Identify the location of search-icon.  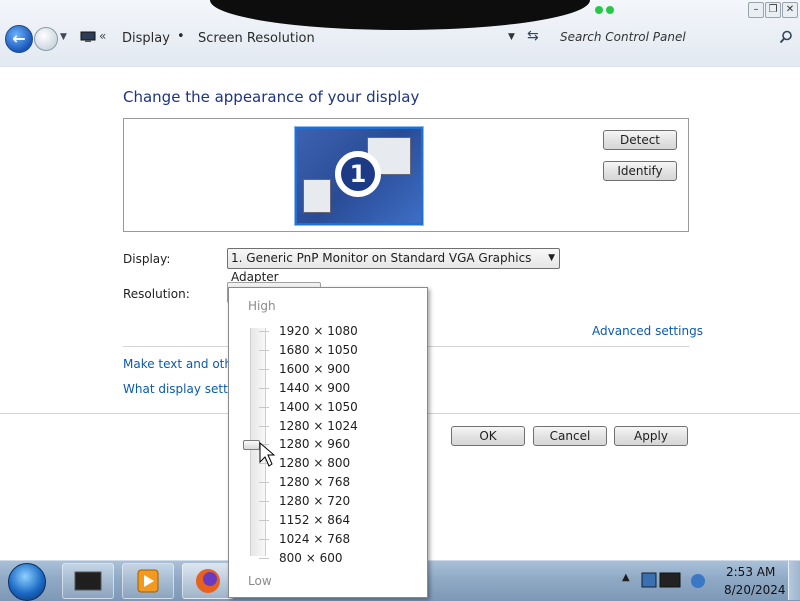
(786, 37).